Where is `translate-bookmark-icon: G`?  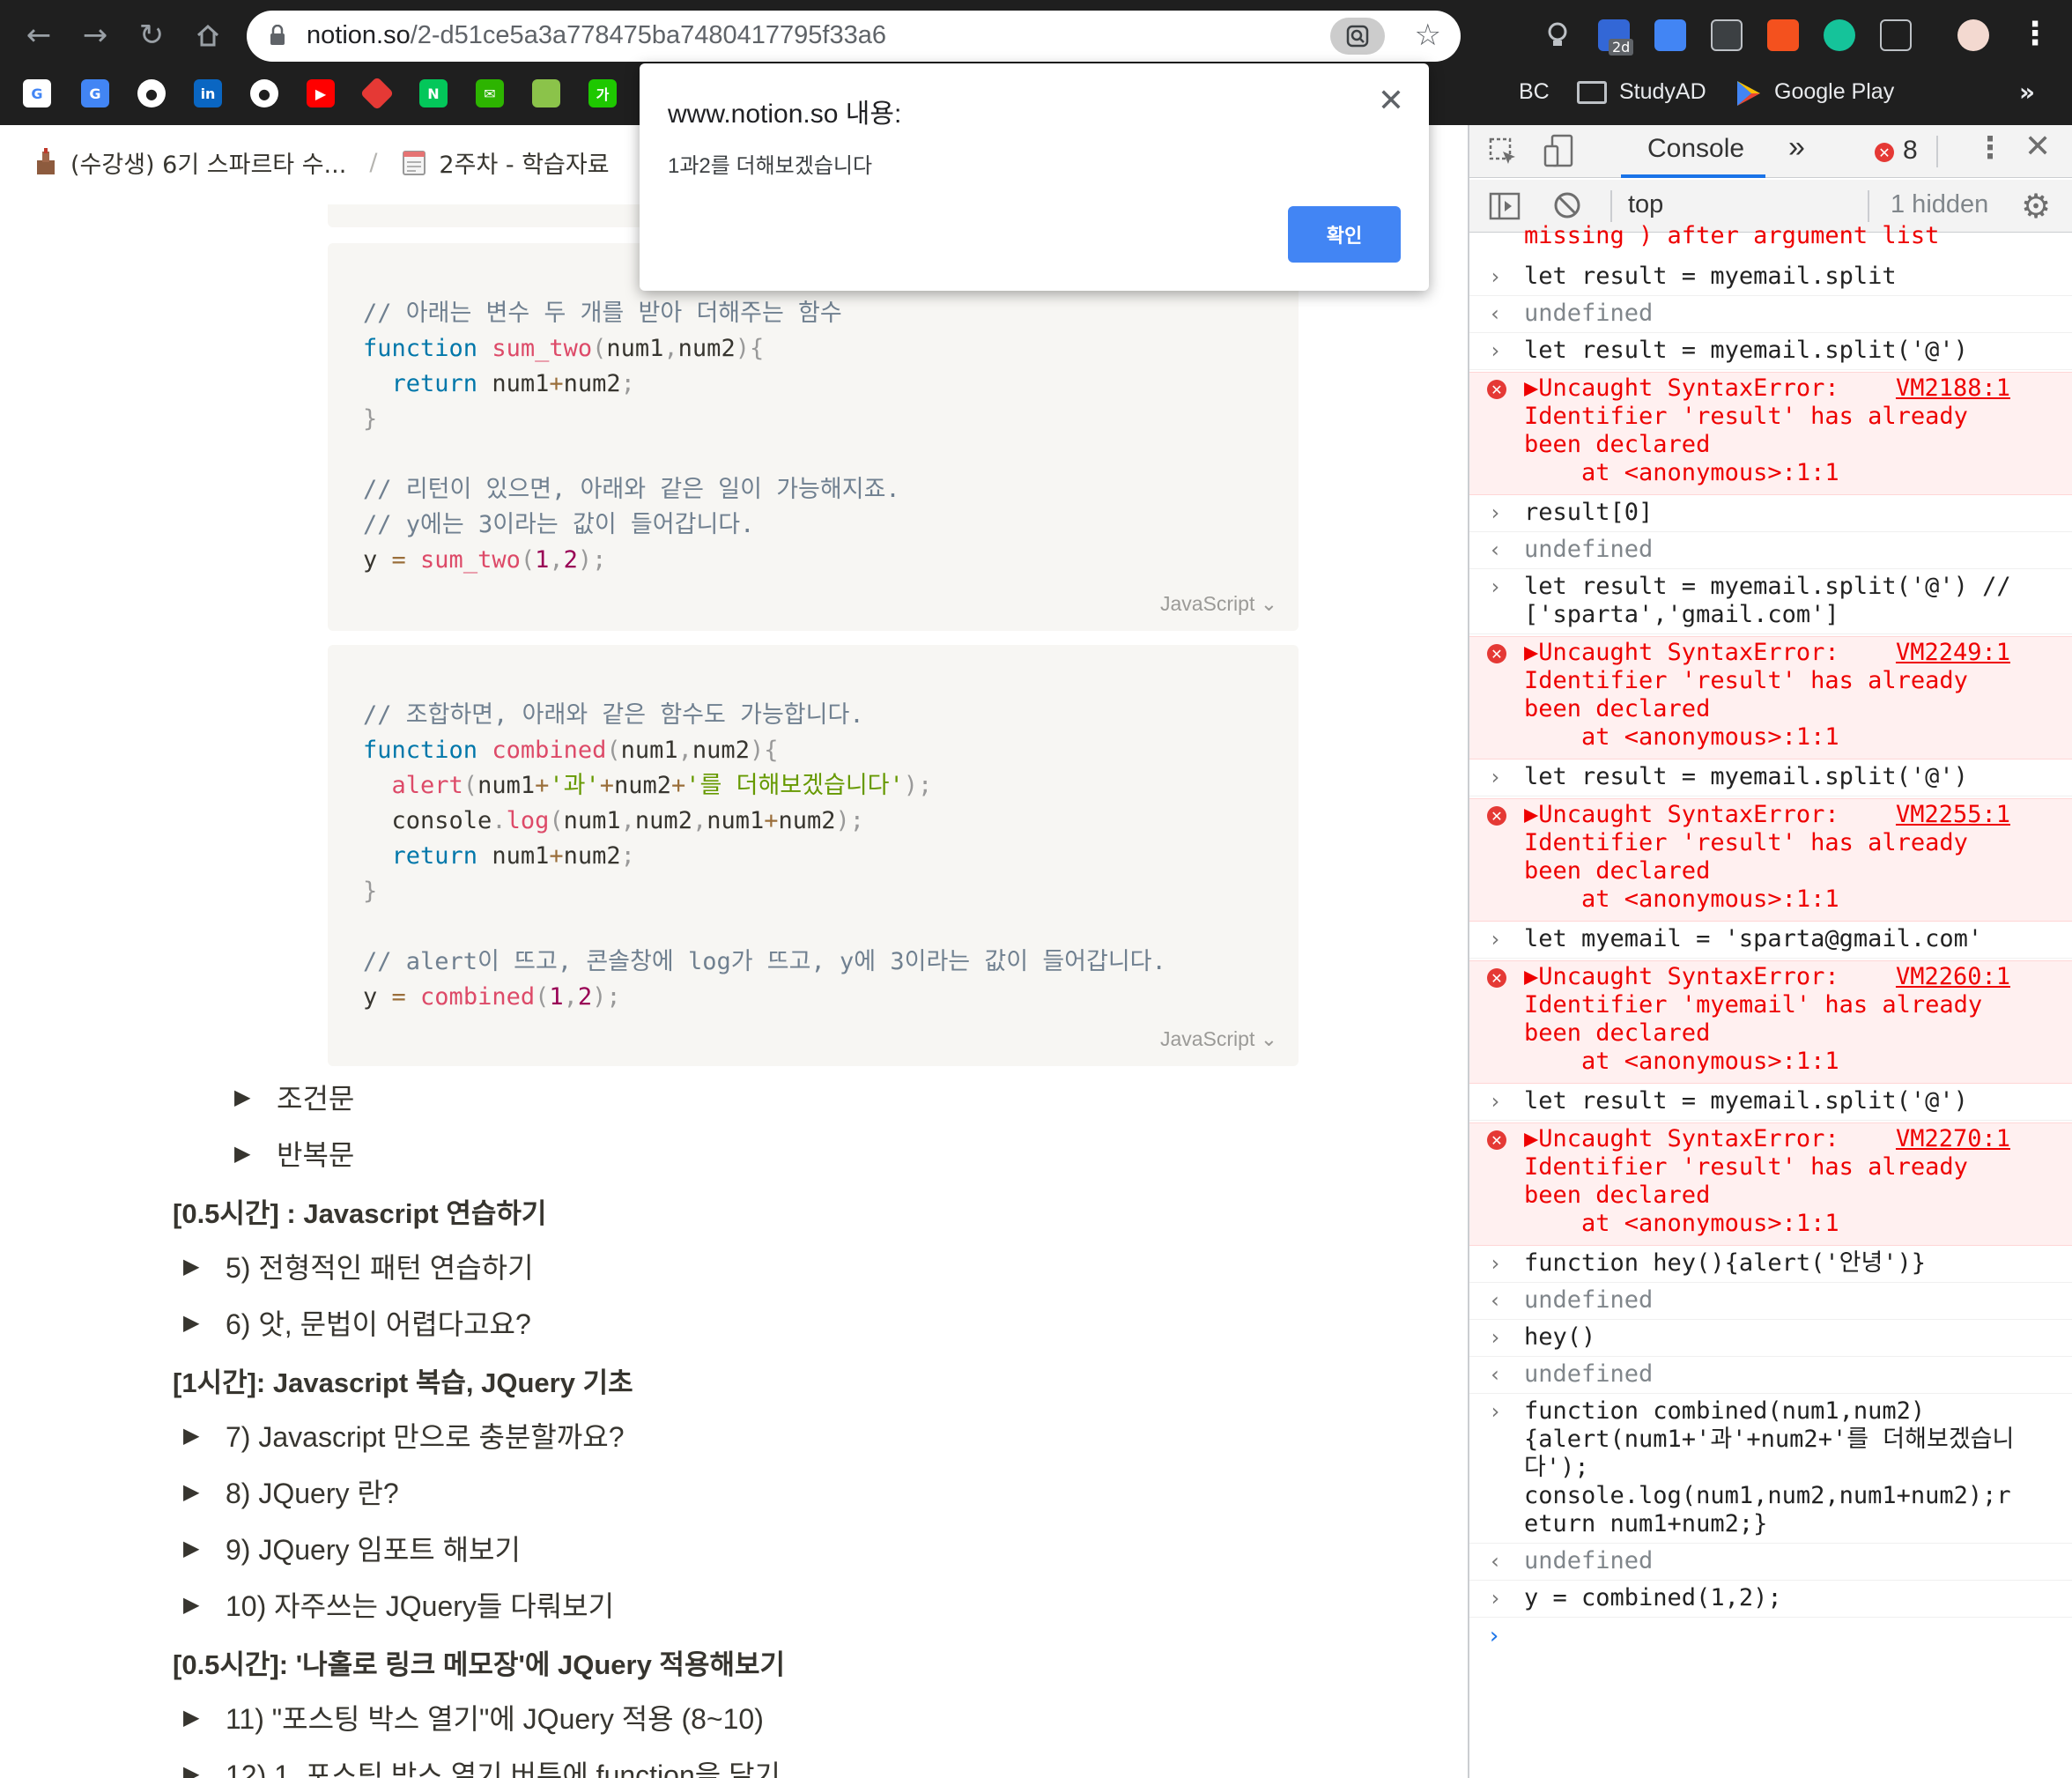
translate-bookmark-icon: G is located at coordinates (95, 93).